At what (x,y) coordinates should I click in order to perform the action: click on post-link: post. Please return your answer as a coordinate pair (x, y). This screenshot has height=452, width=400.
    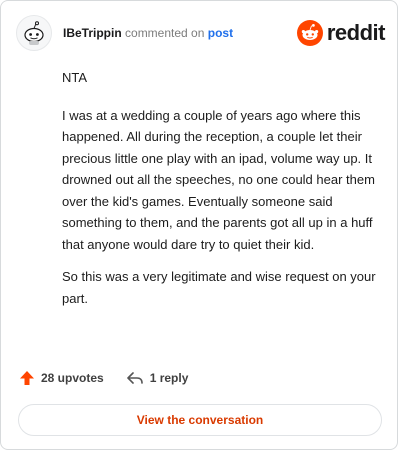
    Looking at the image, I should click on (220, 33).